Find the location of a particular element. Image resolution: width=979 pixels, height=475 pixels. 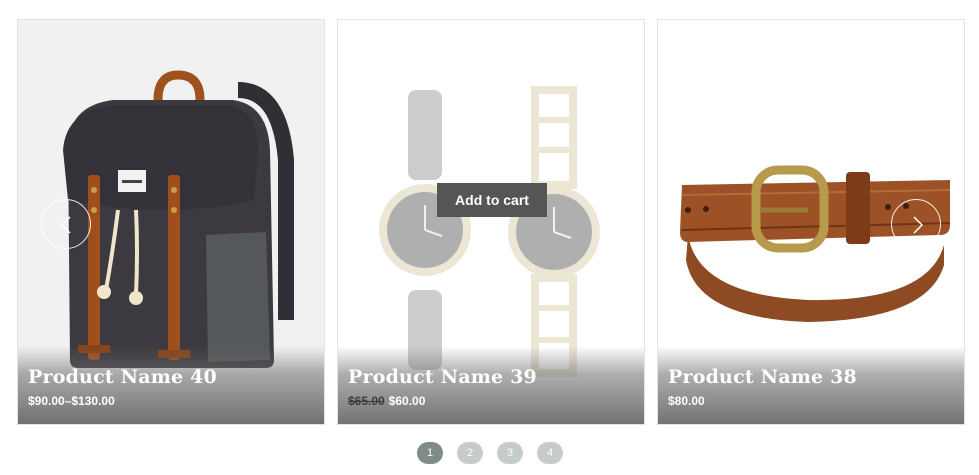

next-button is located at coordinates (916, 224).